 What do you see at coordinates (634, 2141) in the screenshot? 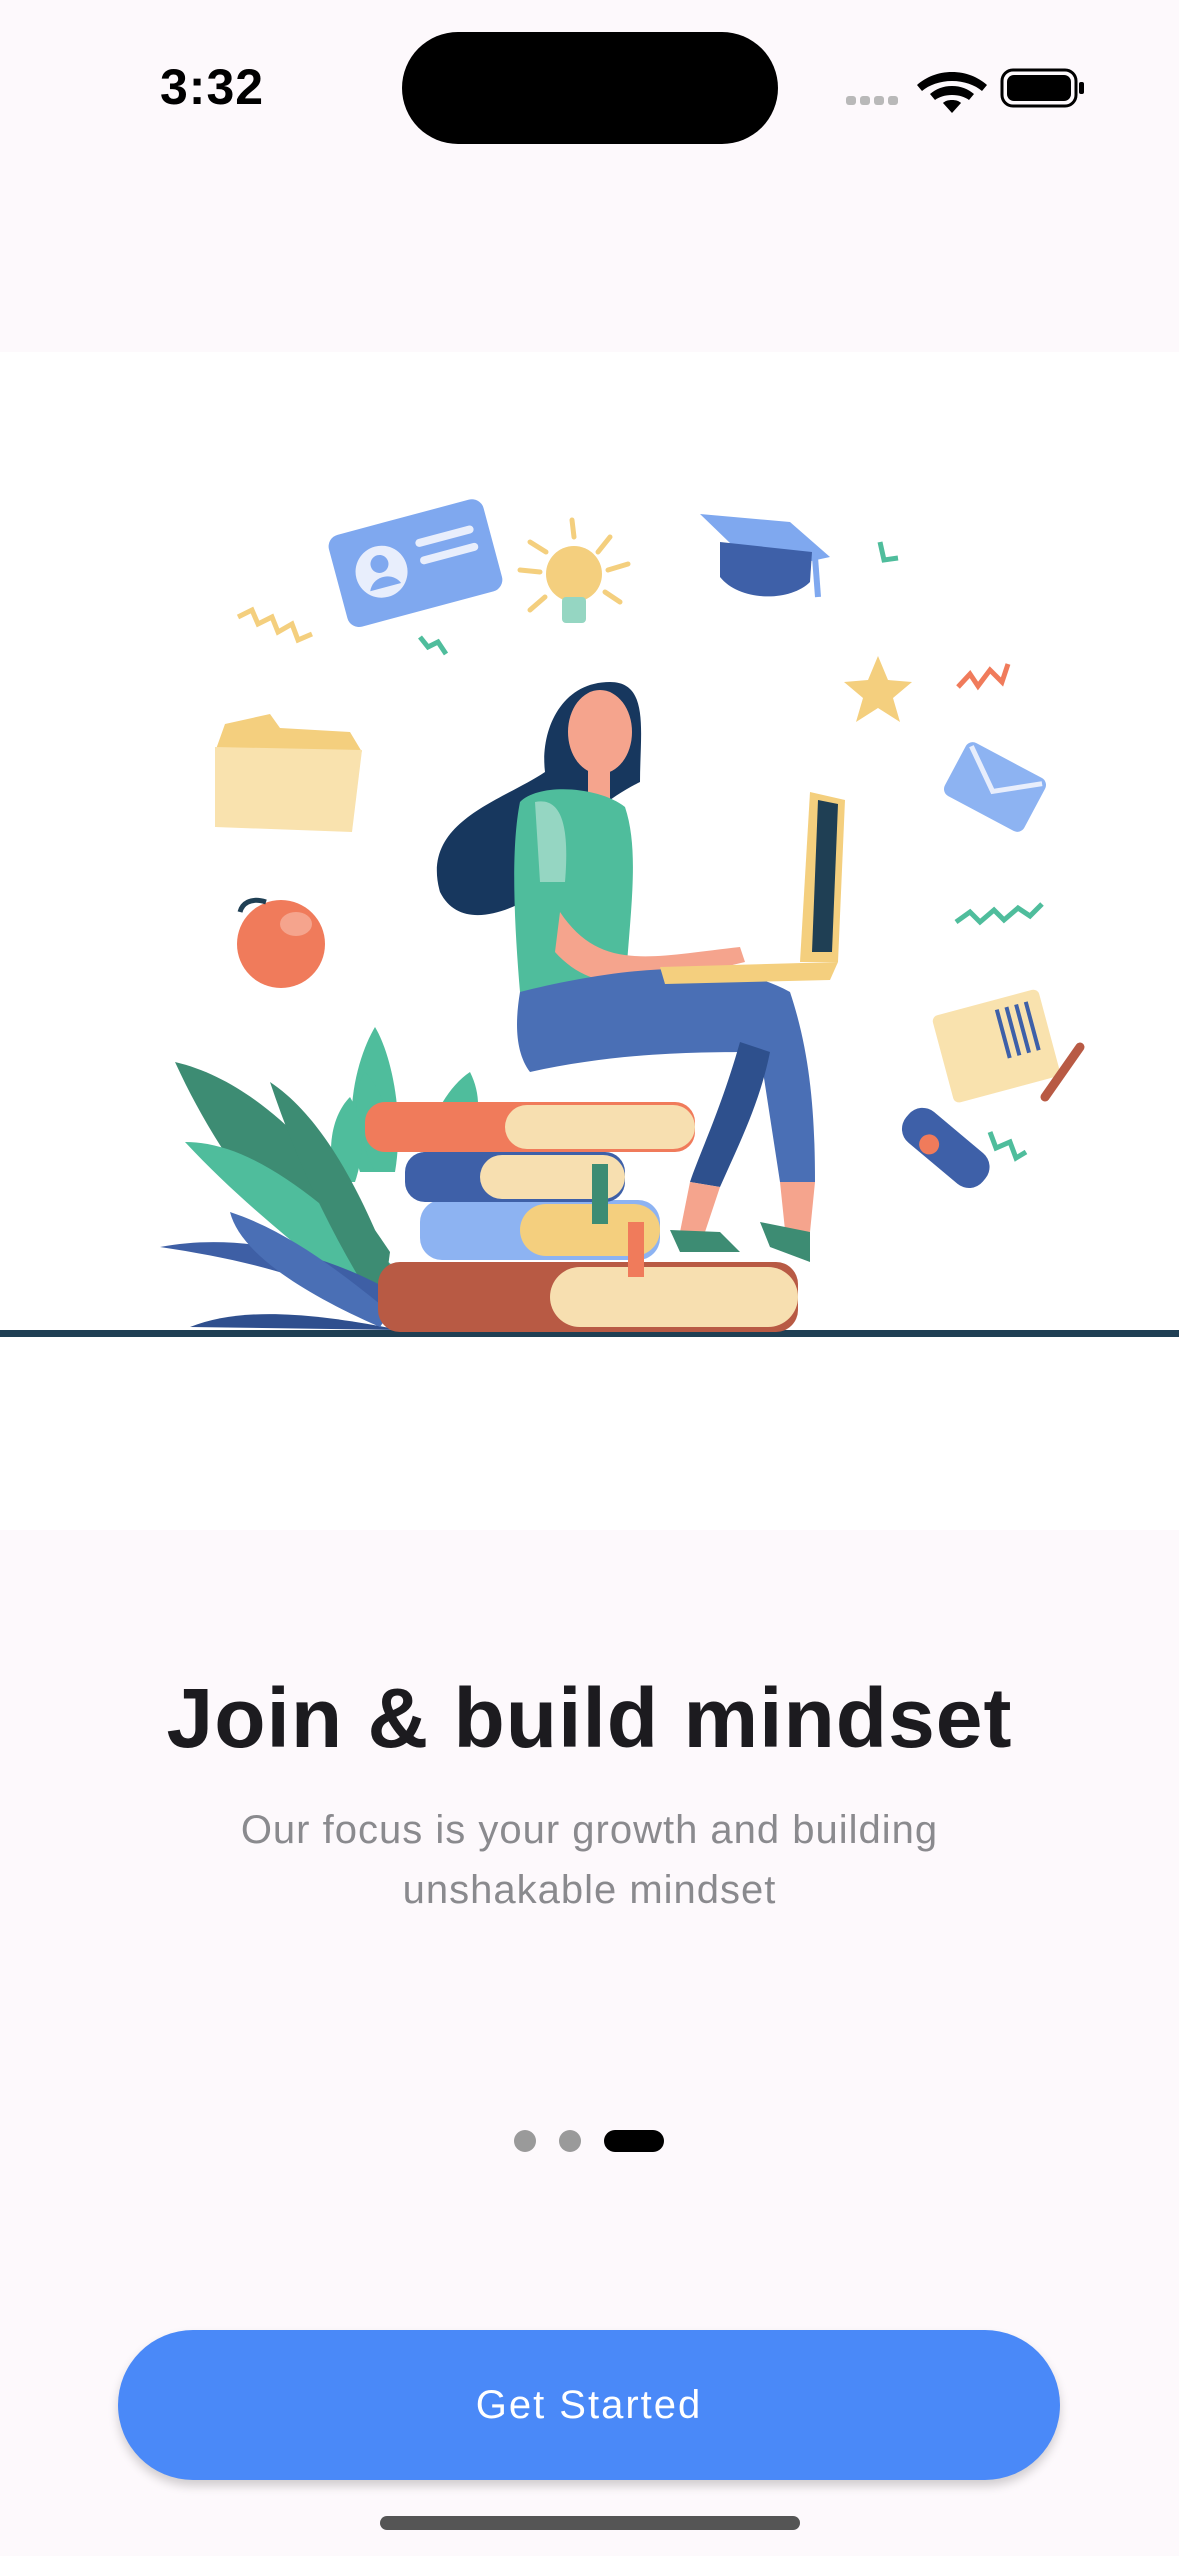
I see `page-dot-3-active` at bounding box center [634, 2141].